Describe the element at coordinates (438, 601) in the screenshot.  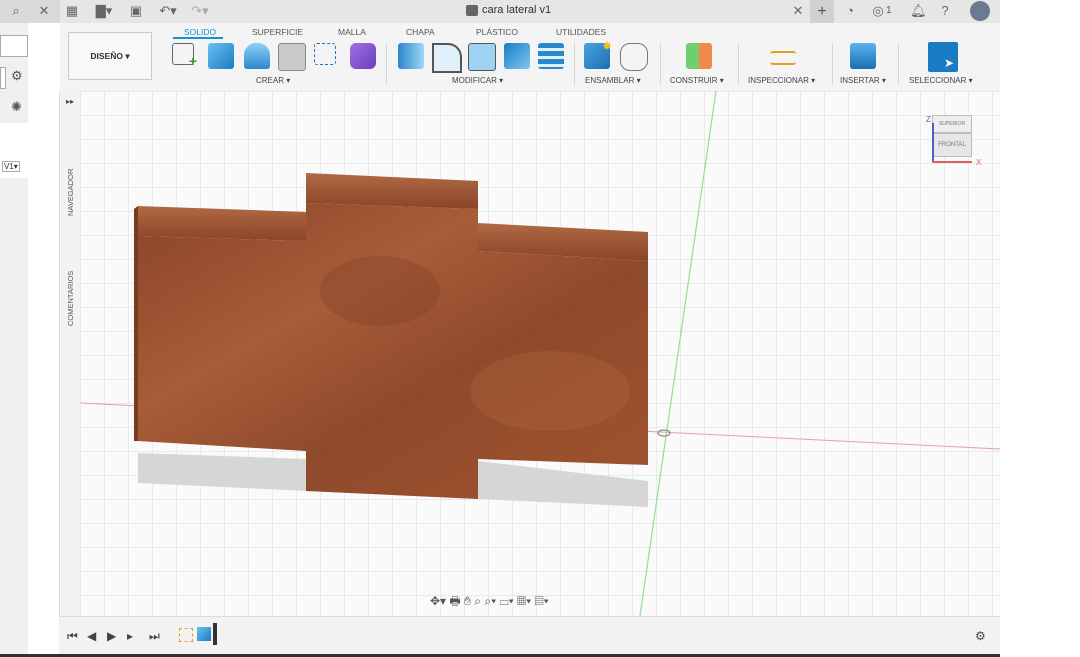
I see `orbit-icon: ✥▾` at that location.